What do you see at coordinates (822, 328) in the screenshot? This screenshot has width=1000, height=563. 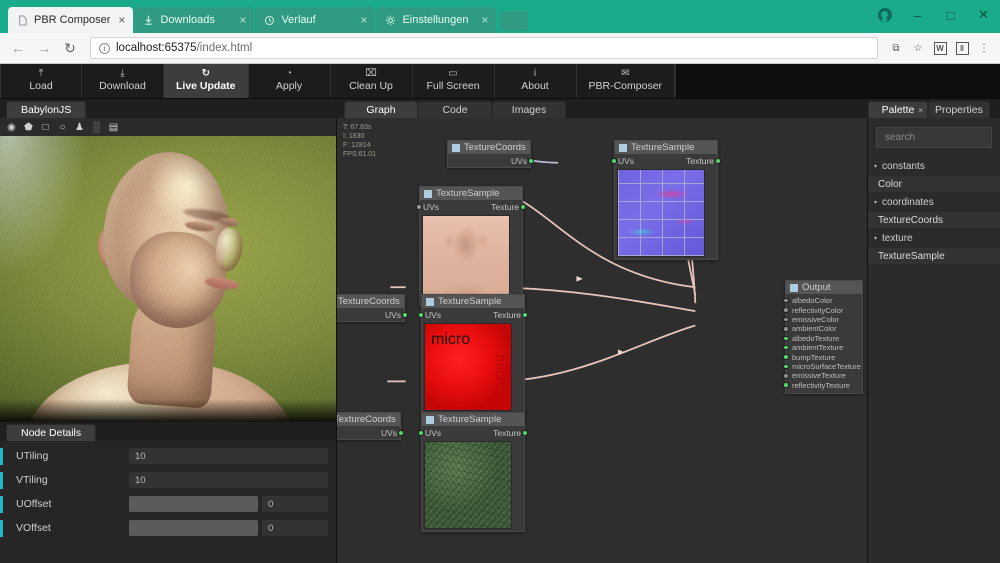 I see `output-port-ambientcolor: ambientColor` at bounding box center [822, 328].